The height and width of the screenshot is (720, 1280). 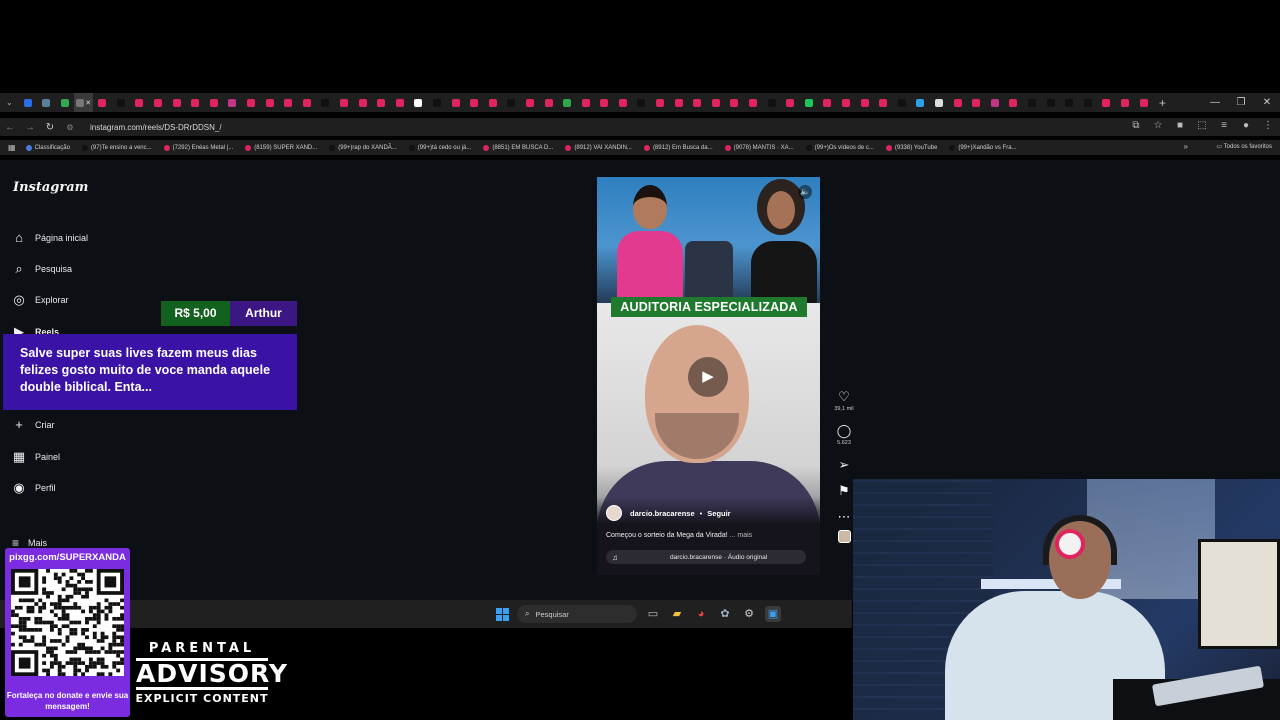 What do you see at coordinates (50, 237) in the screenshot?
I see `sidebar-item-p-gina-inicial: ⌂ Página inicial` at bounding box center [50, 237].